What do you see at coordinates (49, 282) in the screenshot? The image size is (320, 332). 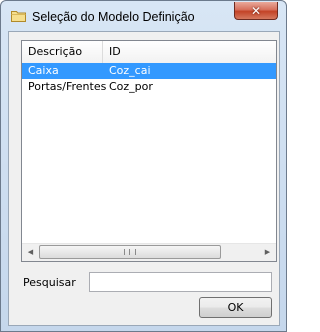 I see `search-label: Pesquisar` at bounding box center [49, 282].